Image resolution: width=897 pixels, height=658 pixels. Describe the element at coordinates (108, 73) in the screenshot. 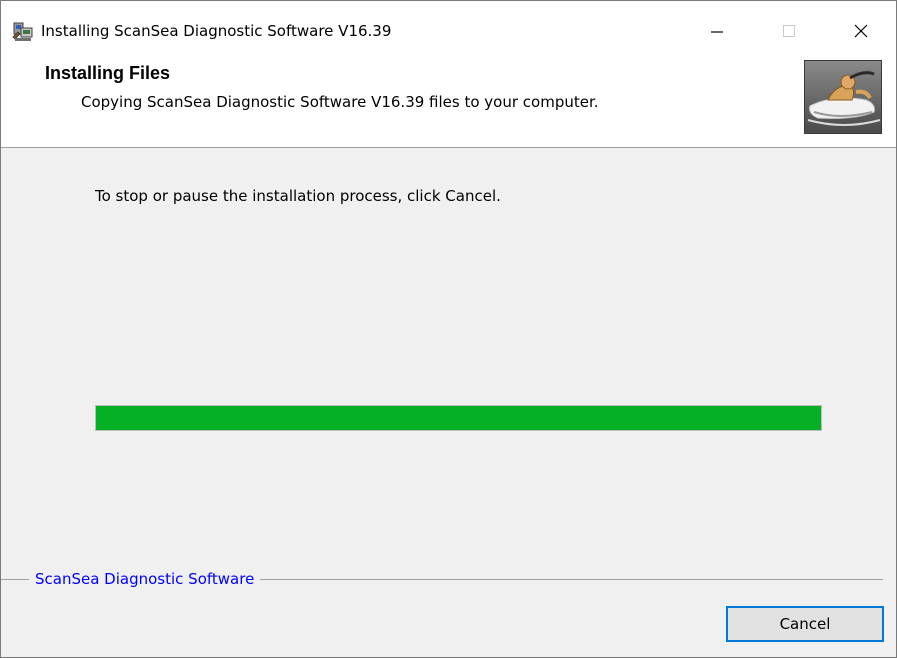

I see `header-title: Installing Files` at that location.